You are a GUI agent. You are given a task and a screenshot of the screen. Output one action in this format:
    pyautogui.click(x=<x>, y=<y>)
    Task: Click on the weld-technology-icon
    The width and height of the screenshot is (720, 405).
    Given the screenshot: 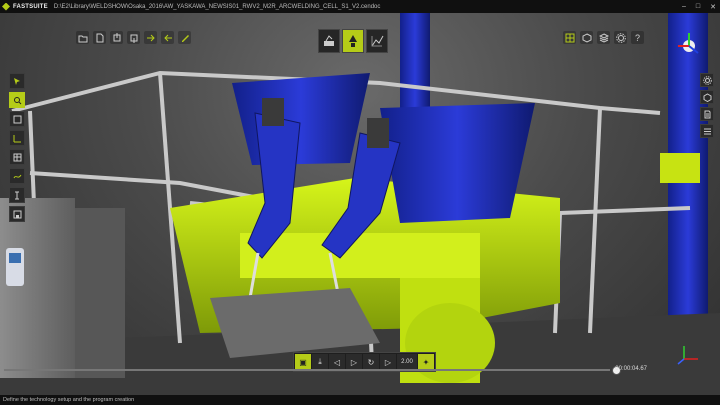 What is the action you would take?
    pyautogui.click(x=353, y=41)
    